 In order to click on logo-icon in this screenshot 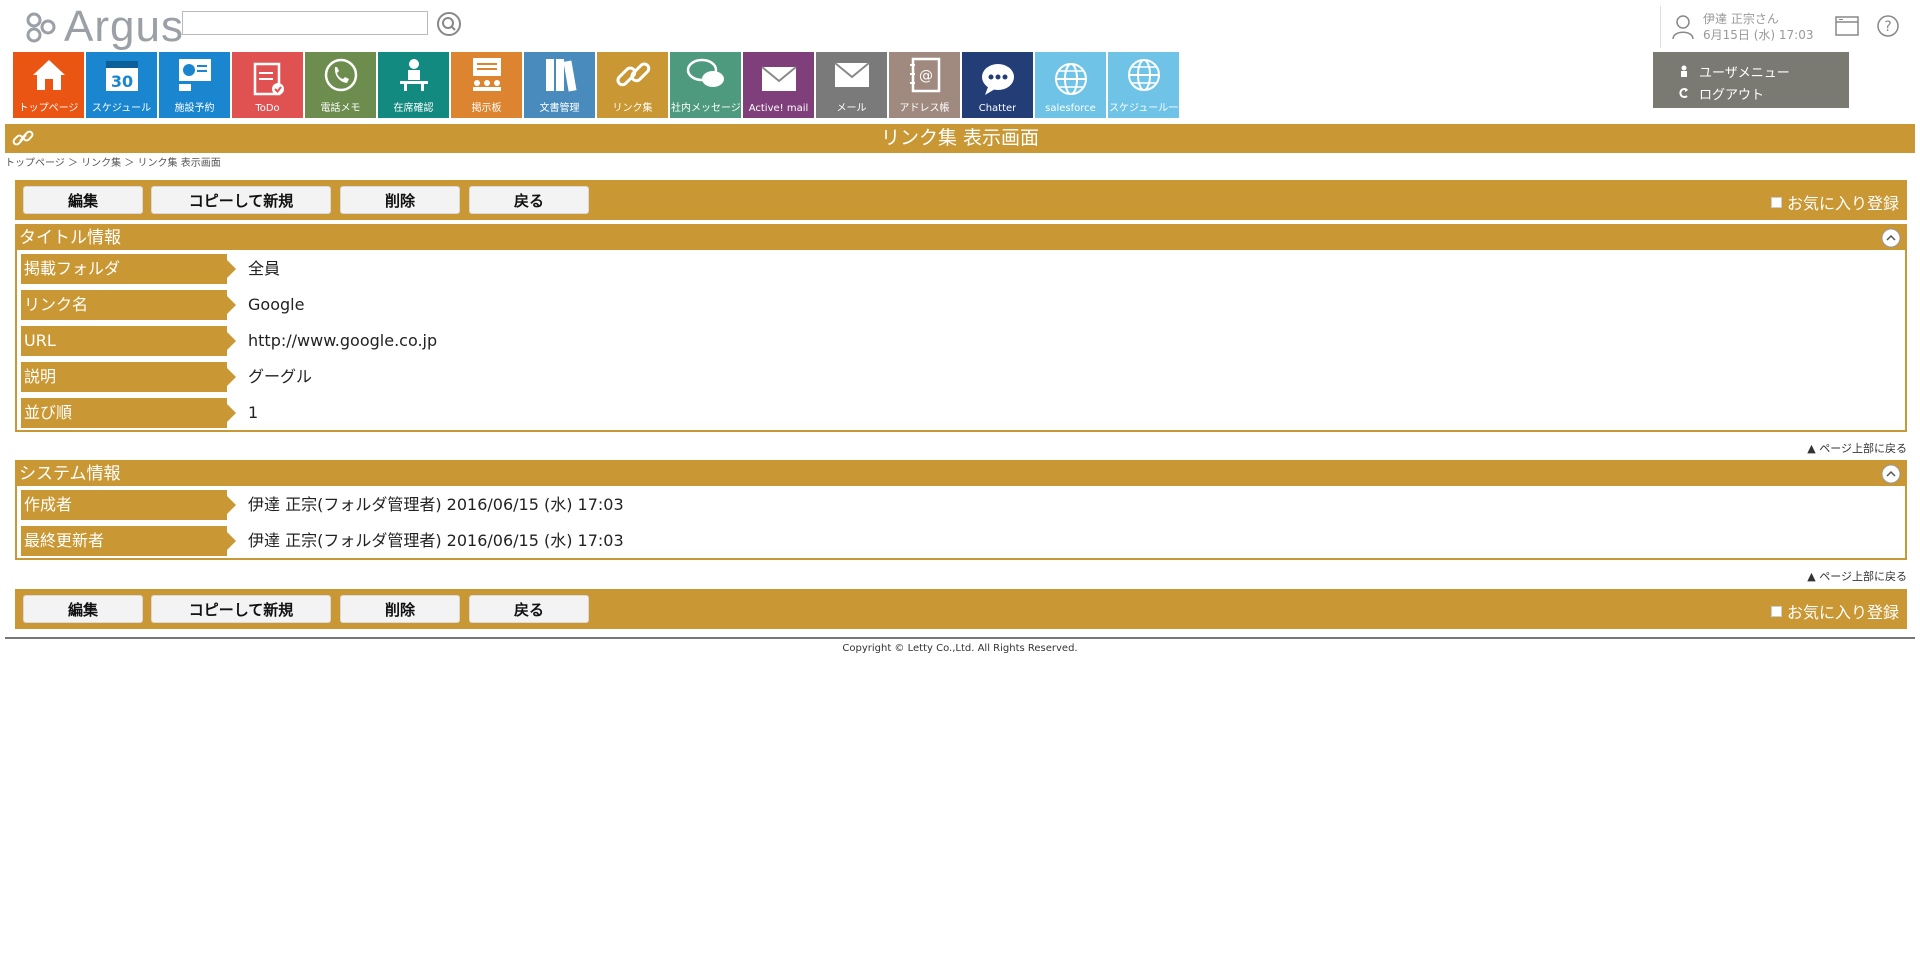, I will do `click(41, 27)`.